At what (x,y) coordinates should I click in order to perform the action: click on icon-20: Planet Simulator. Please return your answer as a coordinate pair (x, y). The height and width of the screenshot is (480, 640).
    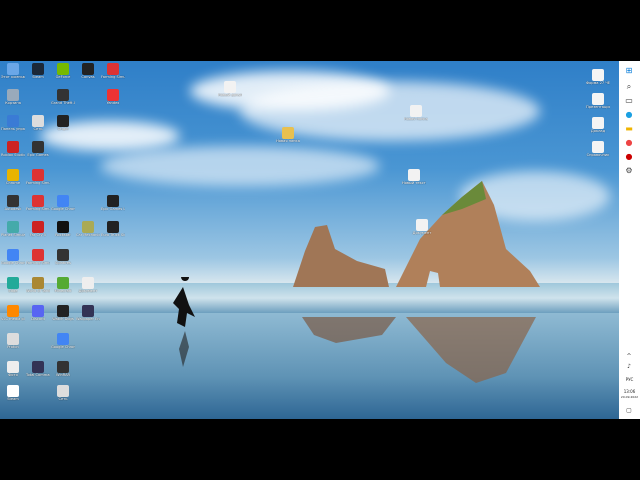
    Looking at the image, I should click on (13, 234).